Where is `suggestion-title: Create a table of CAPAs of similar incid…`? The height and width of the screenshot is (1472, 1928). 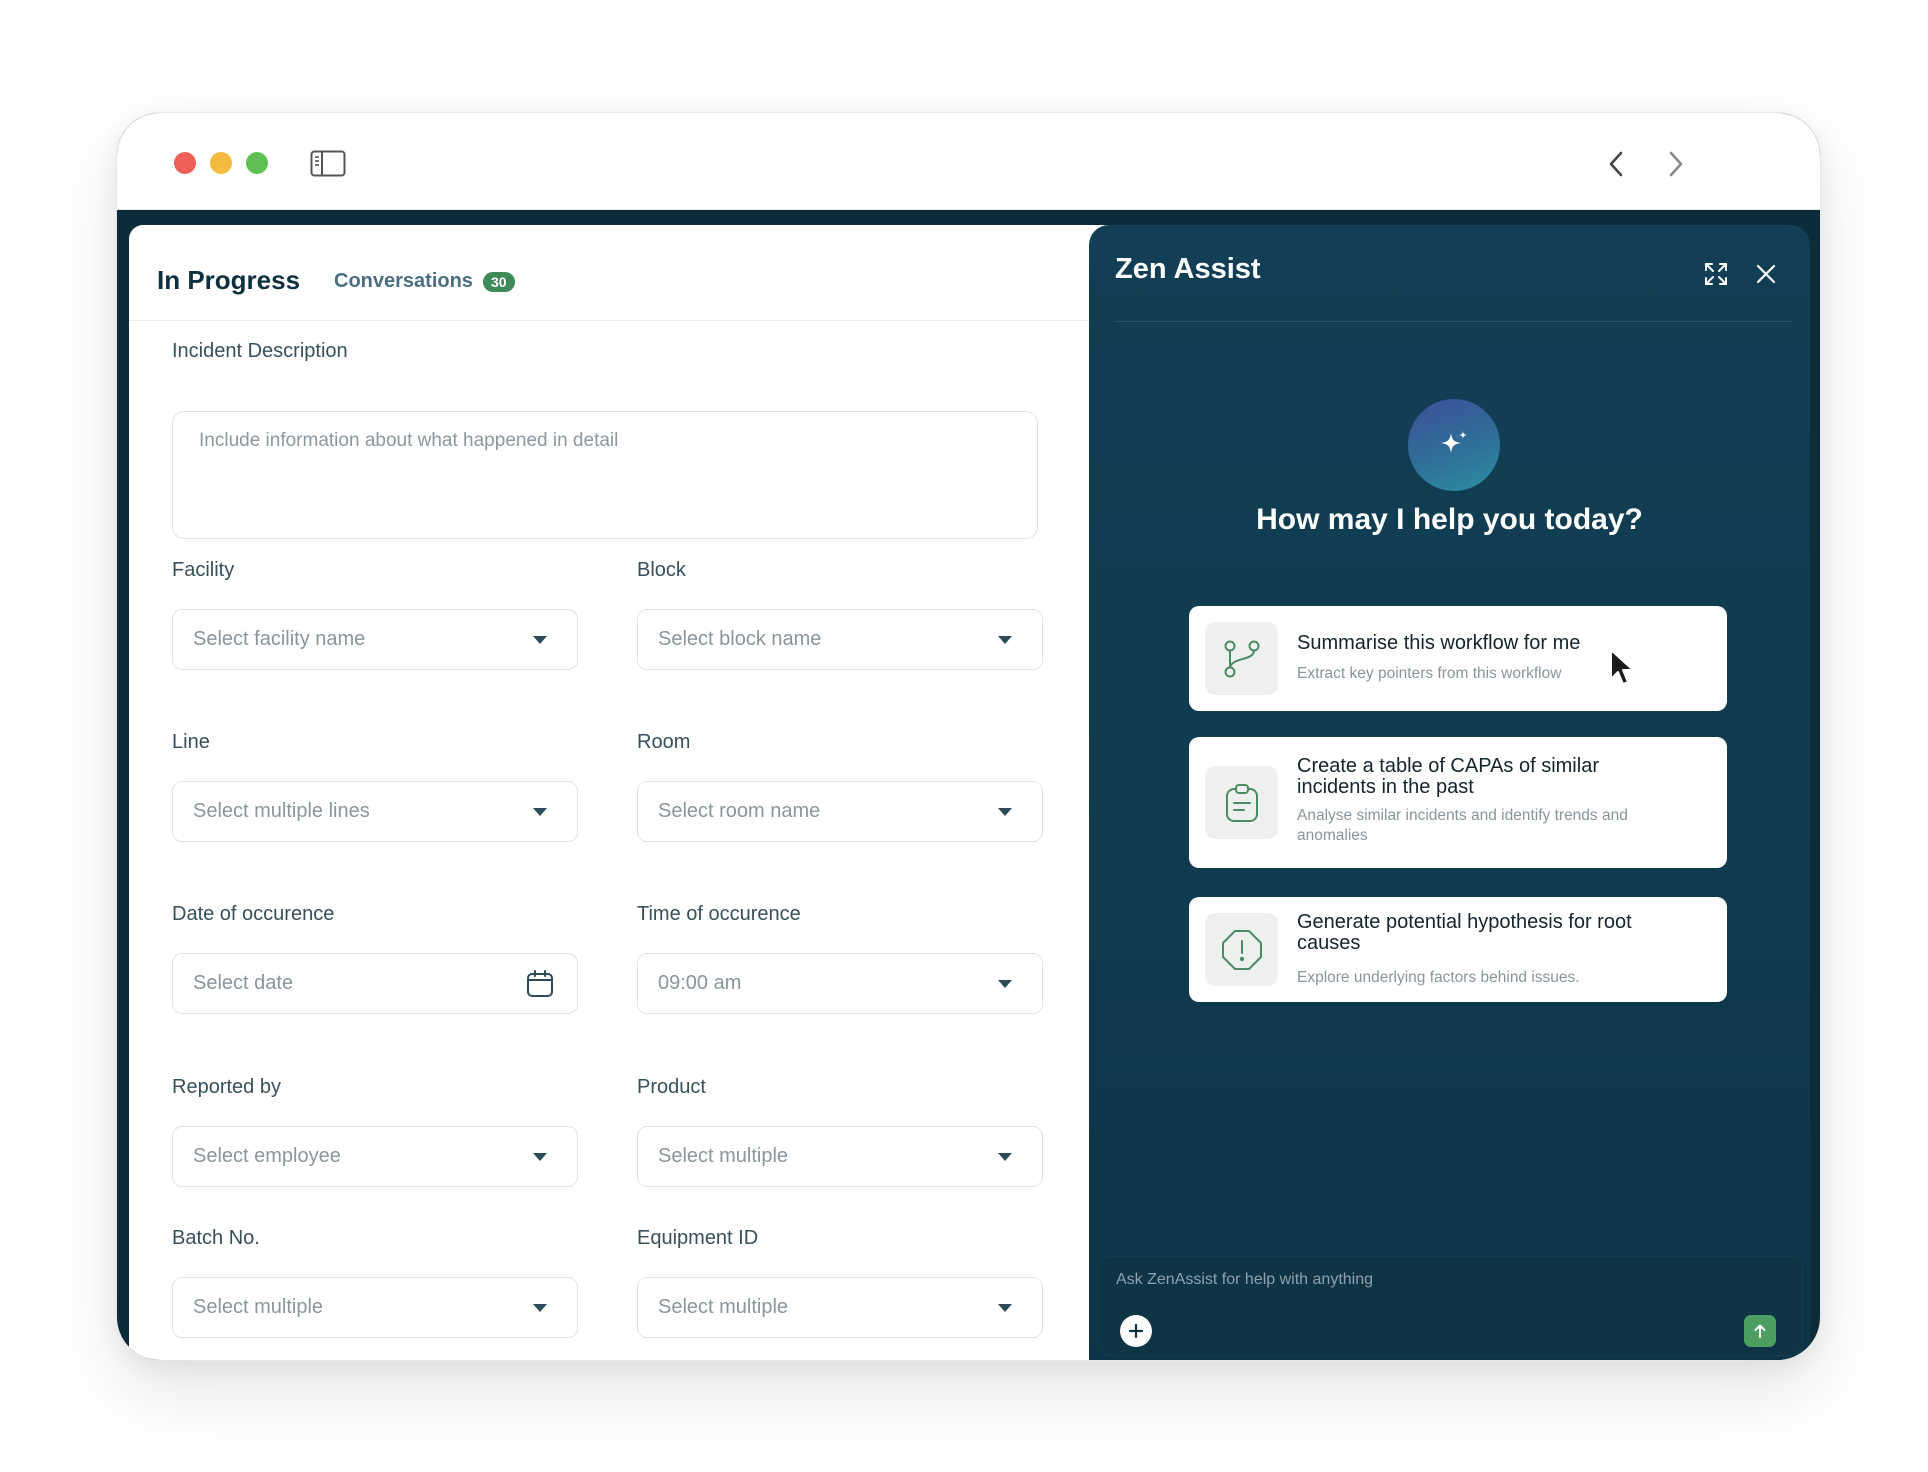
suggestion-title: Create a table of CAPAs of similar incid… is located at coordinates (1448, 776).